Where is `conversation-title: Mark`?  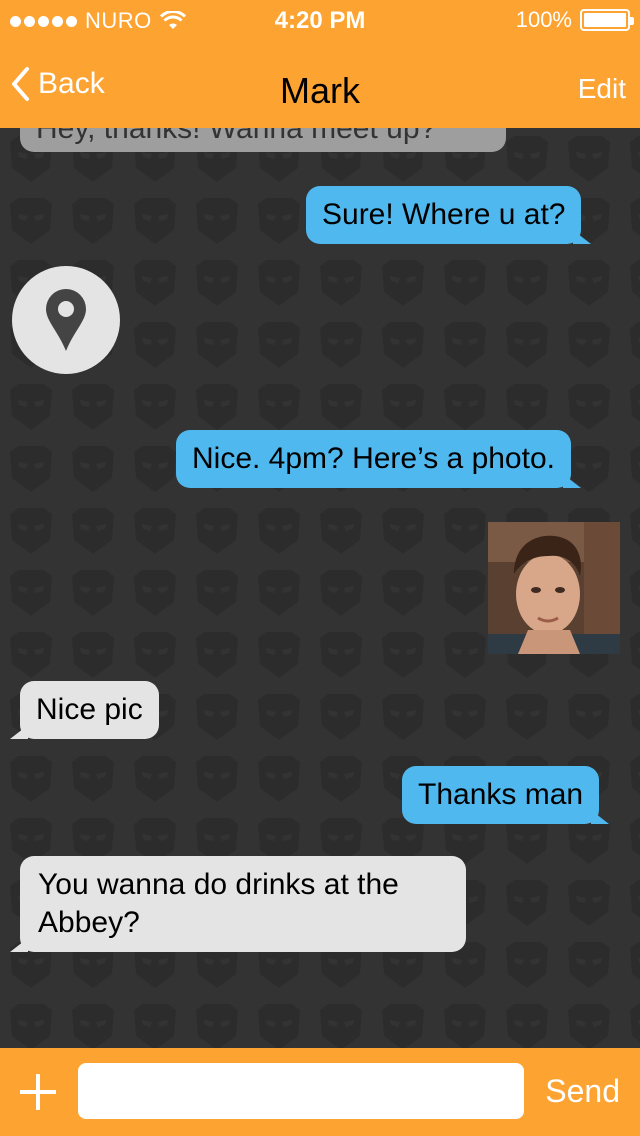 conversation-title: Mark is located at coordinates (320, 90).